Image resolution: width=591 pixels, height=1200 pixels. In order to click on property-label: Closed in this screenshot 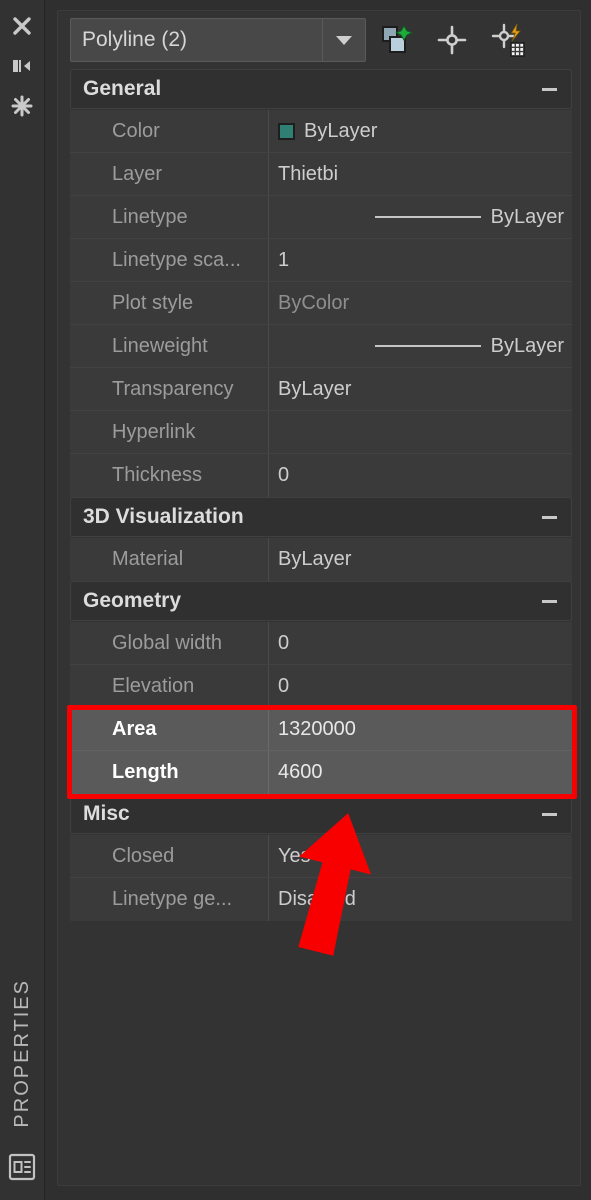, I will do `click(143, 855)`.